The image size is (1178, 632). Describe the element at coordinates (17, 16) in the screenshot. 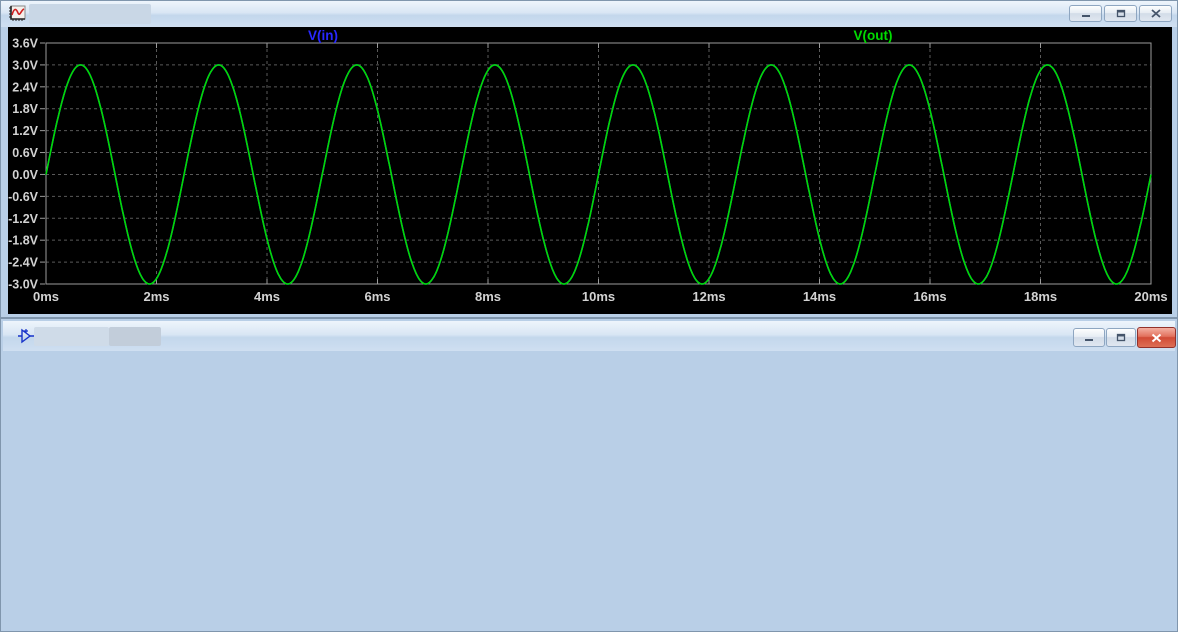

I see `waveform-icon` at that location.